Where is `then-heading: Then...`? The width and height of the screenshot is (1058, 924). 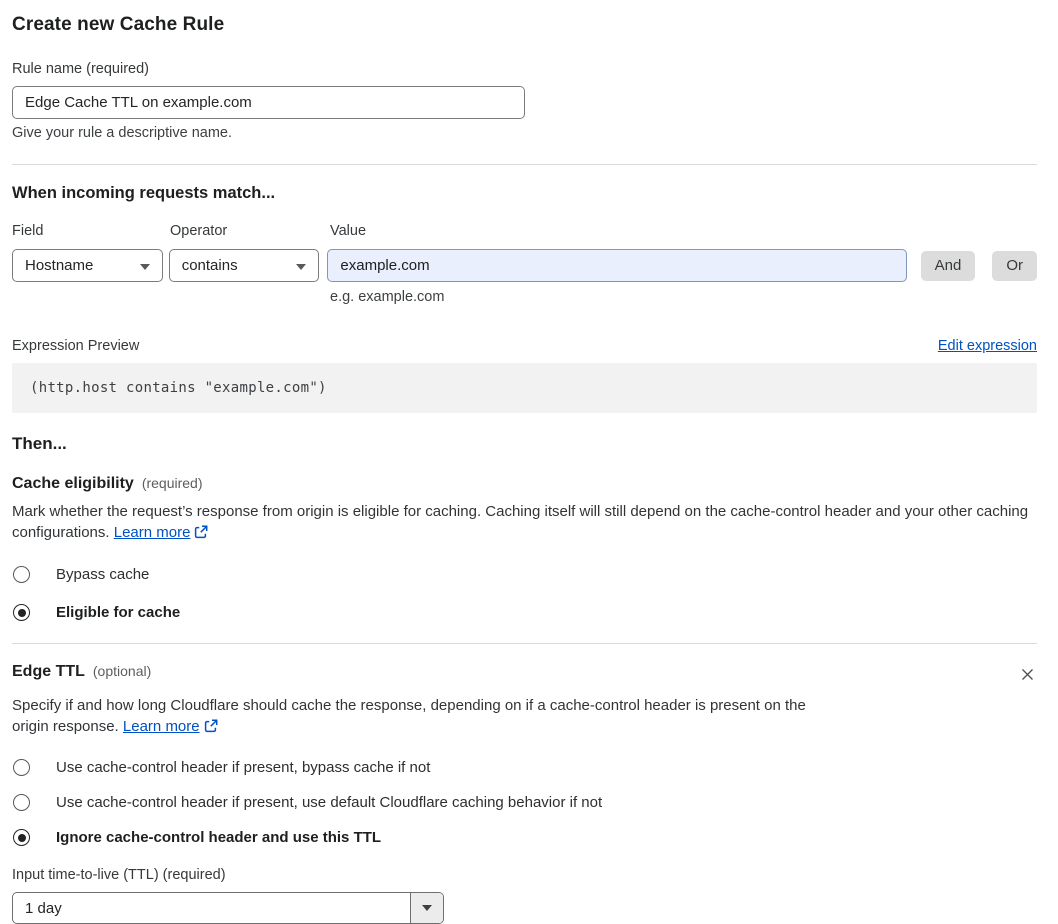 then-heading: Then... is located at coordinates (39, 443).